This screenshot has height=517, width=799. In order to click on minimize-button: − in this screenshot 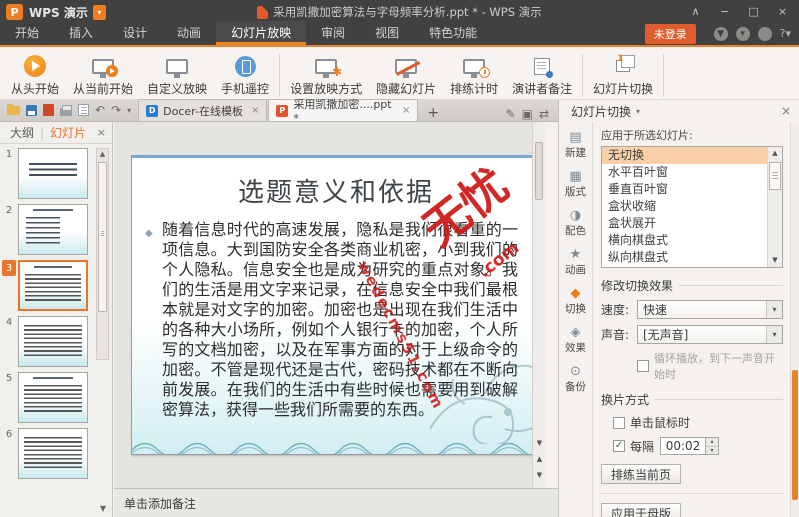, I will do `click(724, 11)`.